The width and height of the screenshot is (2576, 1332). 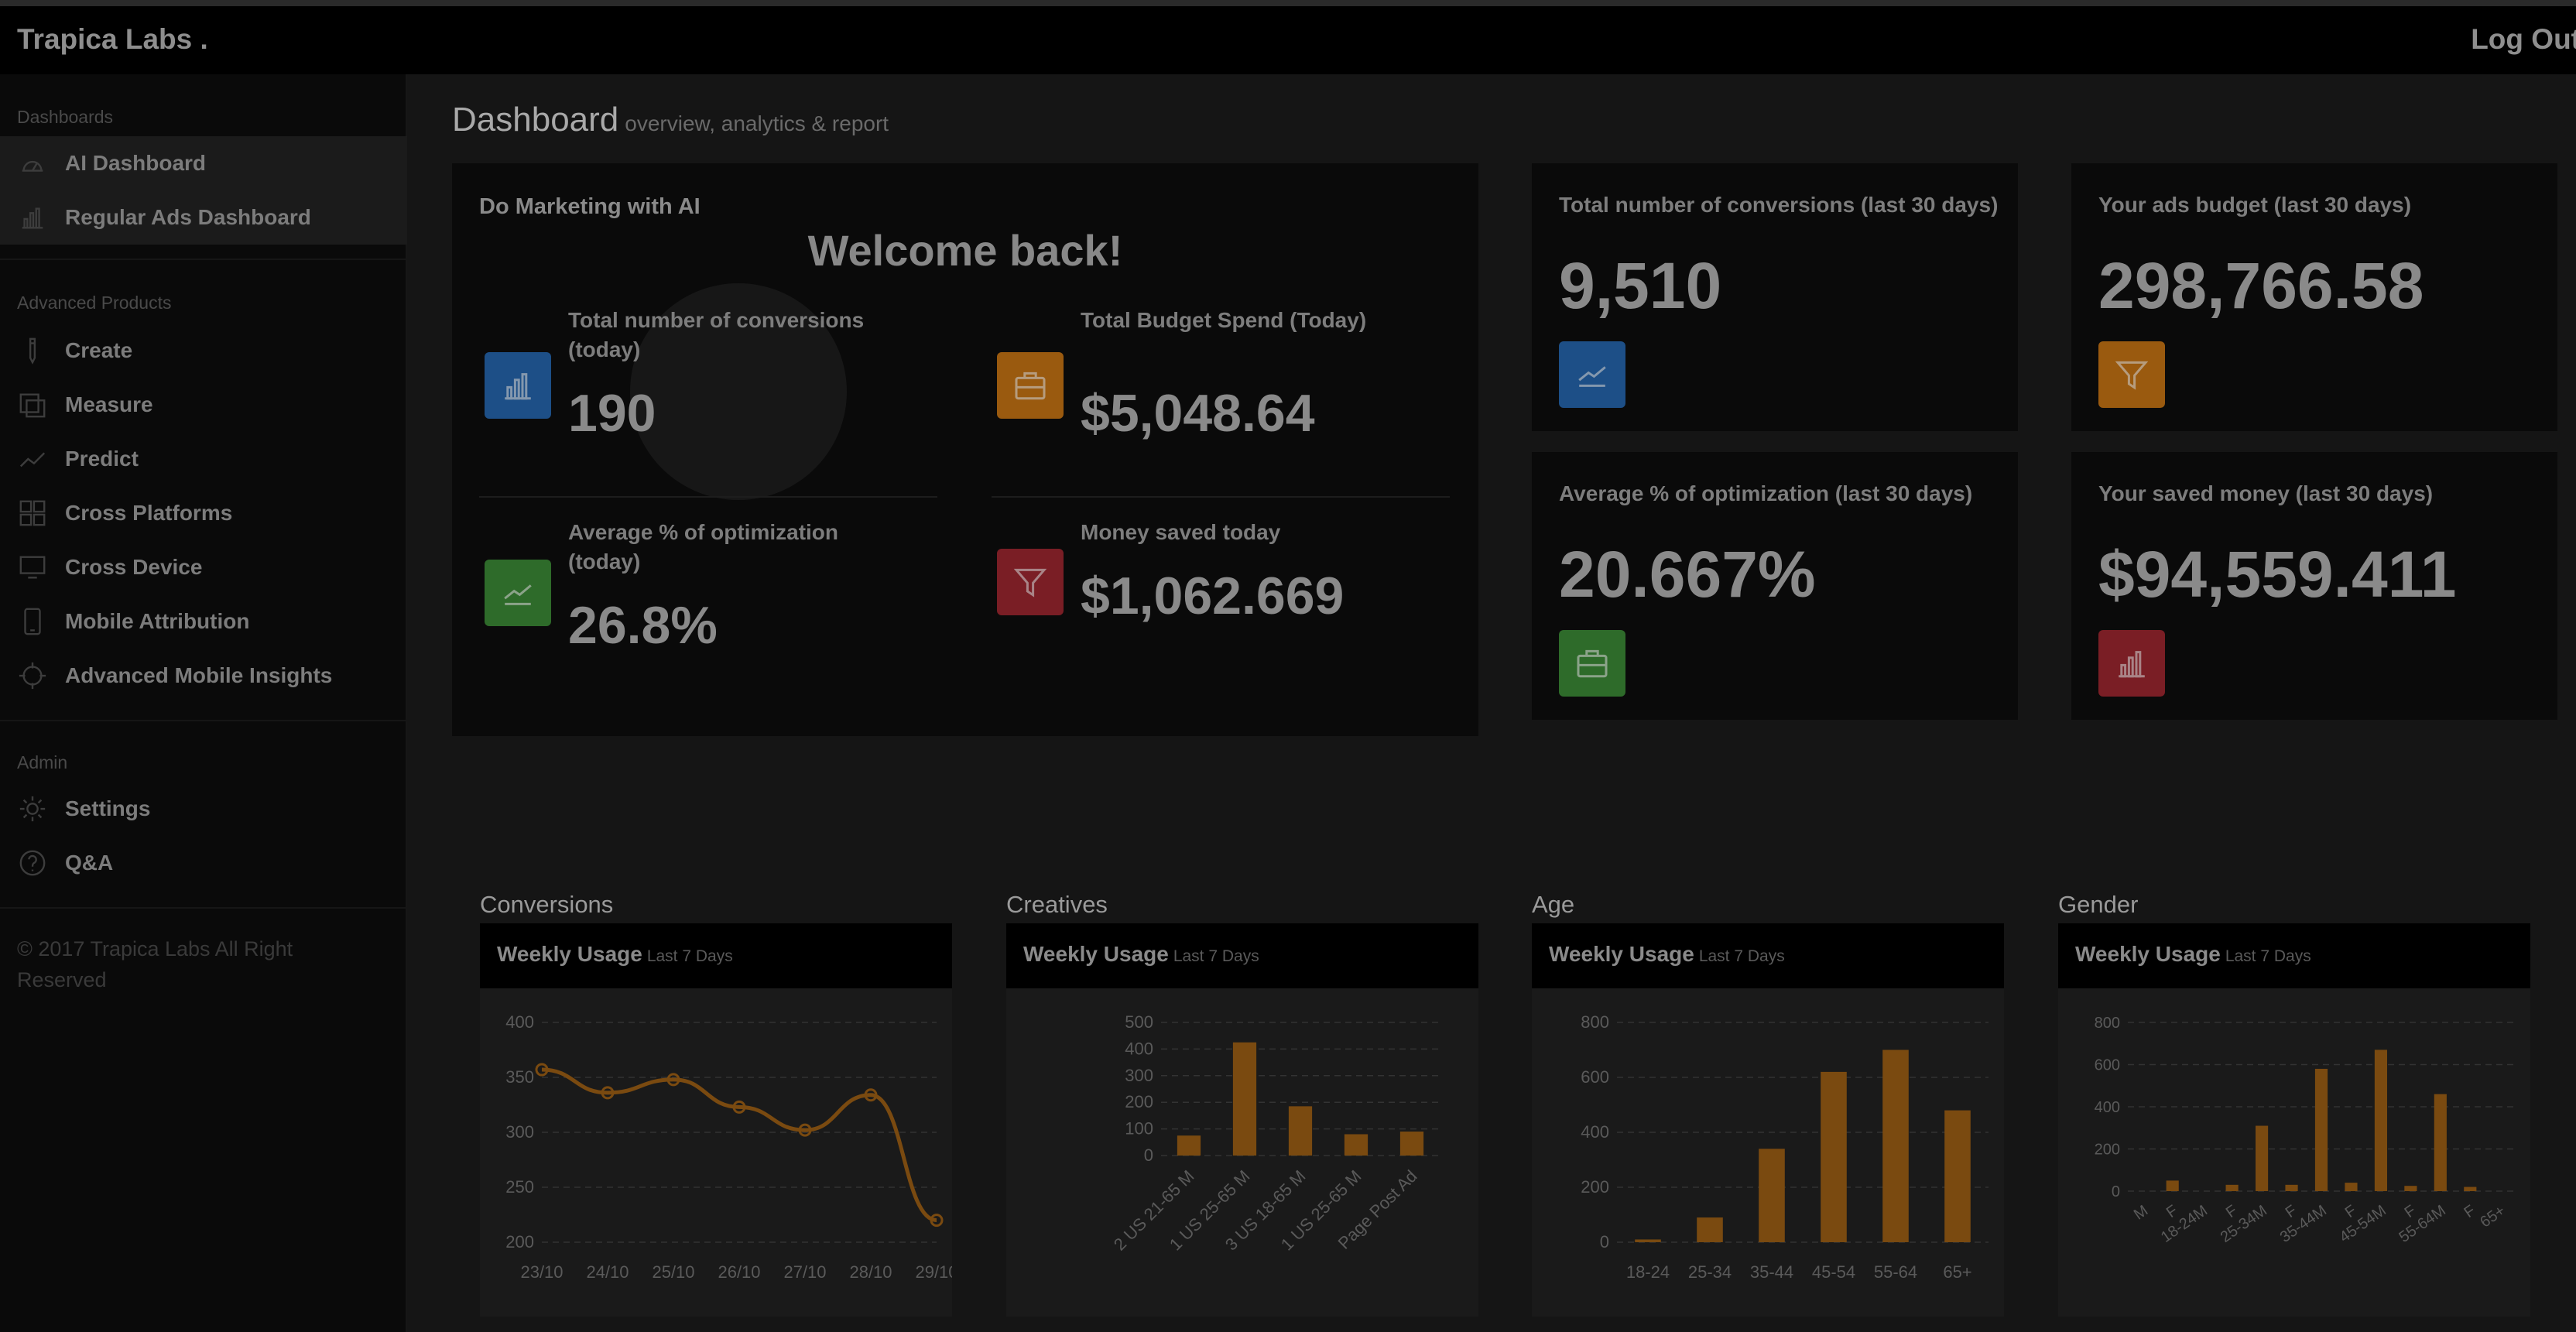 What do you see at coordinates (1553, 904) in the screenshot?
I see `panel-title-age: Age` at bounding box center [1553, 904].